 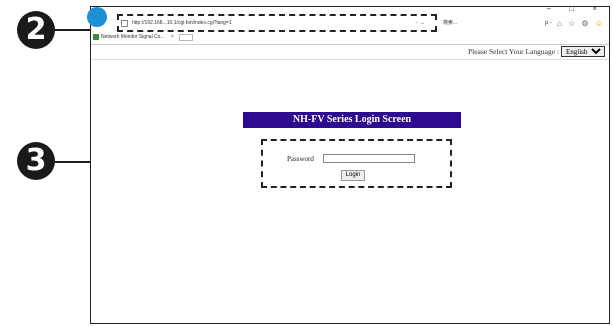 What do you see at coordinates (576, 8) in the screenshot?
I see `window-controls: – □ ×` at bounding box center [576, 8].